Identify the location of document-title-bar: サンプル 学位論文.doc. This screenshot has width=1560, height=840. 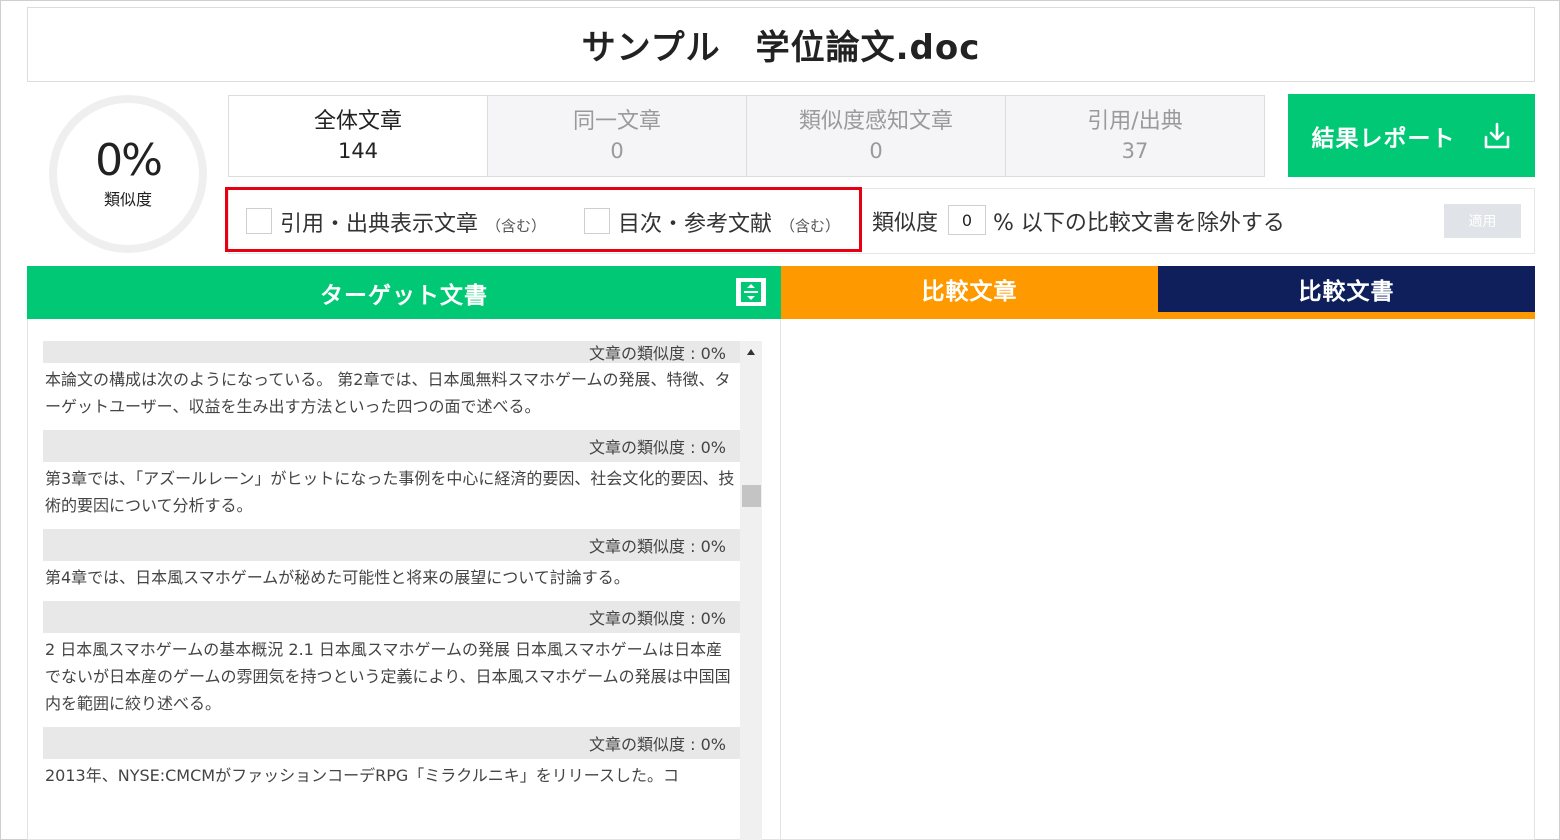
(781, 44).